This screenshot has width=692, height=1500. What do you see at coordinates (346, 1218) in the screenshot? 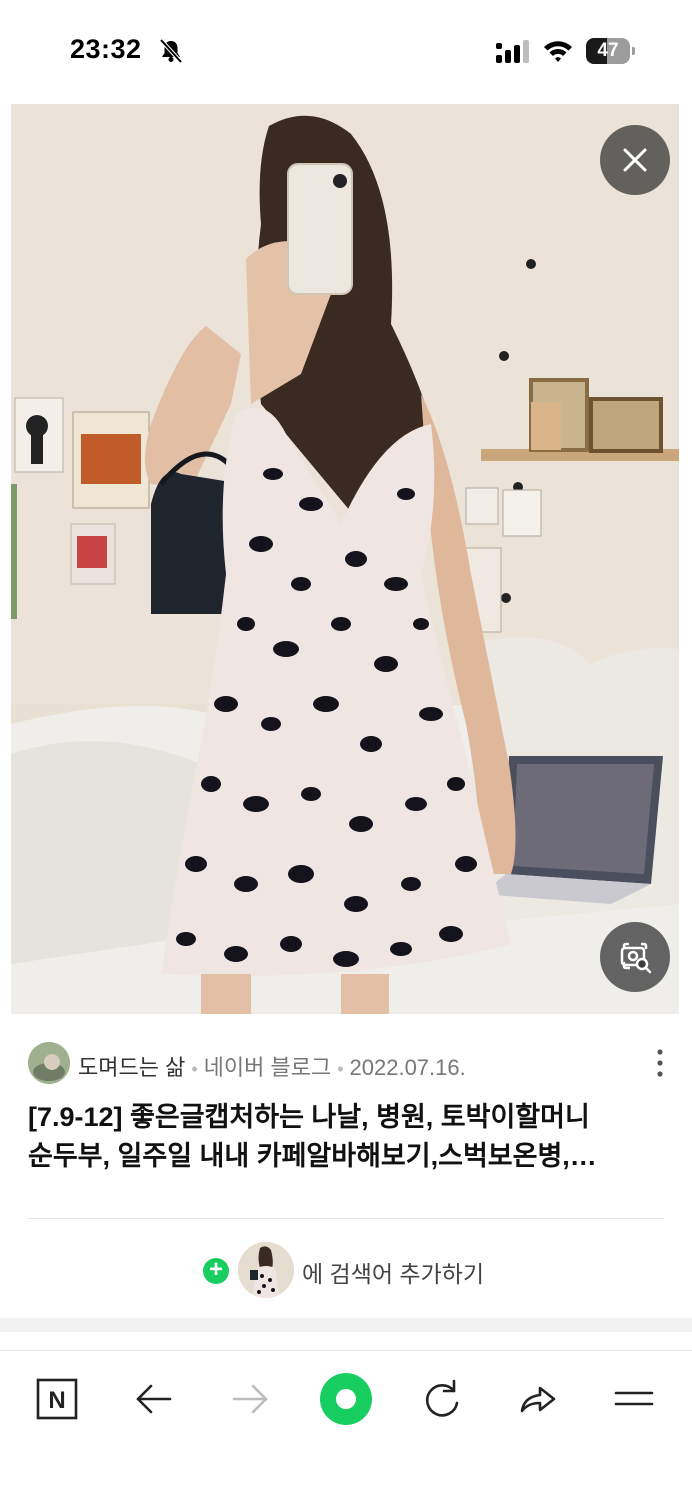
I see `divider` at bounding box center [346, 1218].